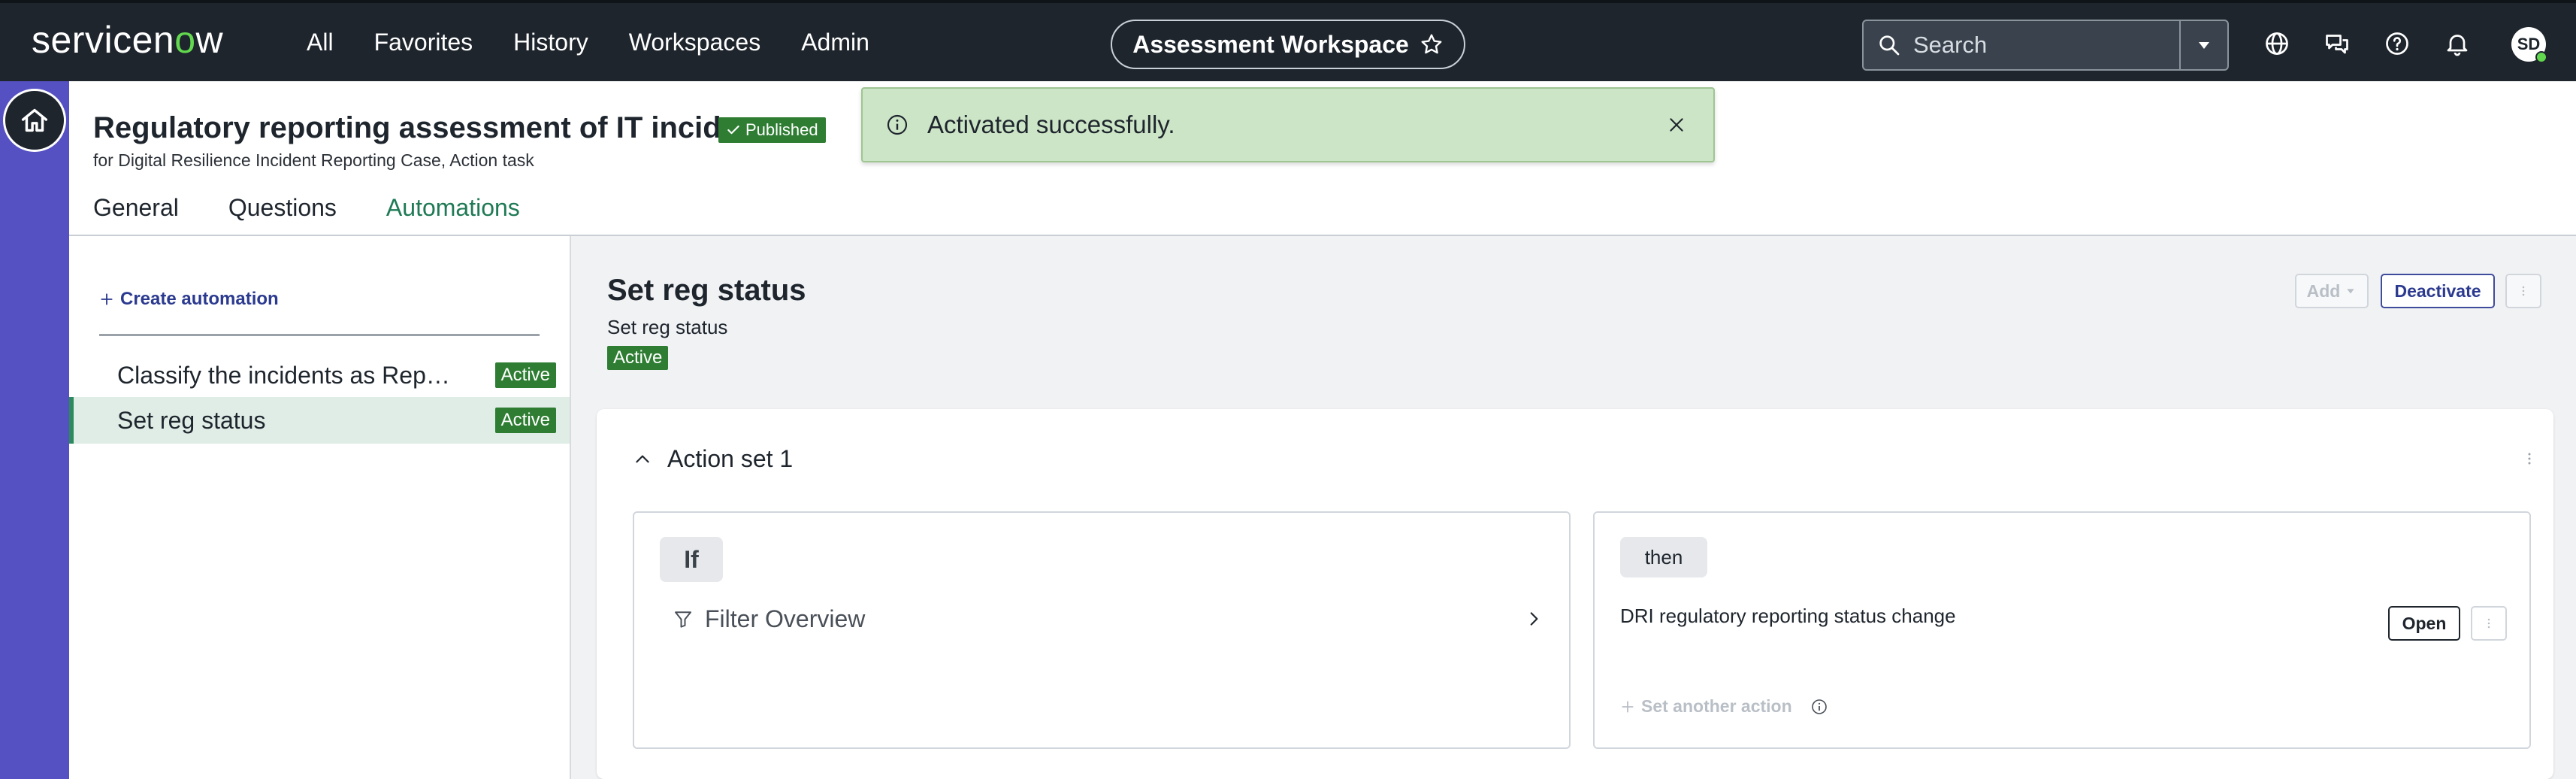 This screenshot has height=779, width=2576. I want to click on nav-favorites: Favorites, so click(424, 42).